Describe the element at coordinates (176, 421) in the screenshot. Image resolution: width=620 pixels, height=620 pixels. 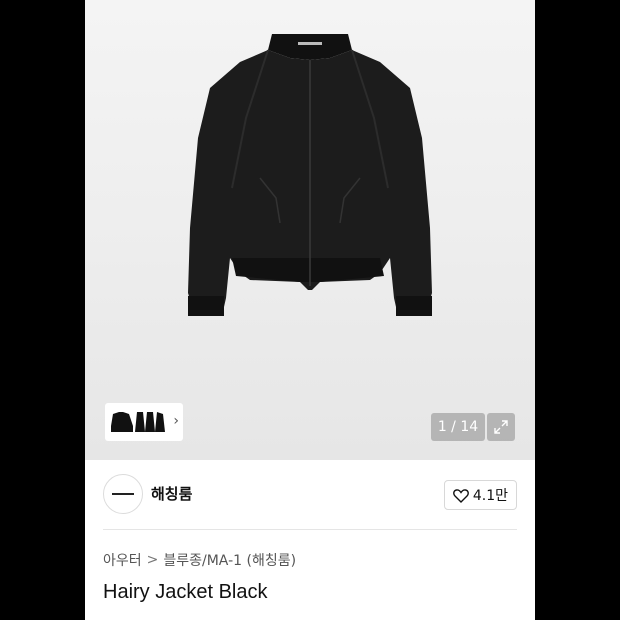
I see `chevron-right-icon: ›` at that location.